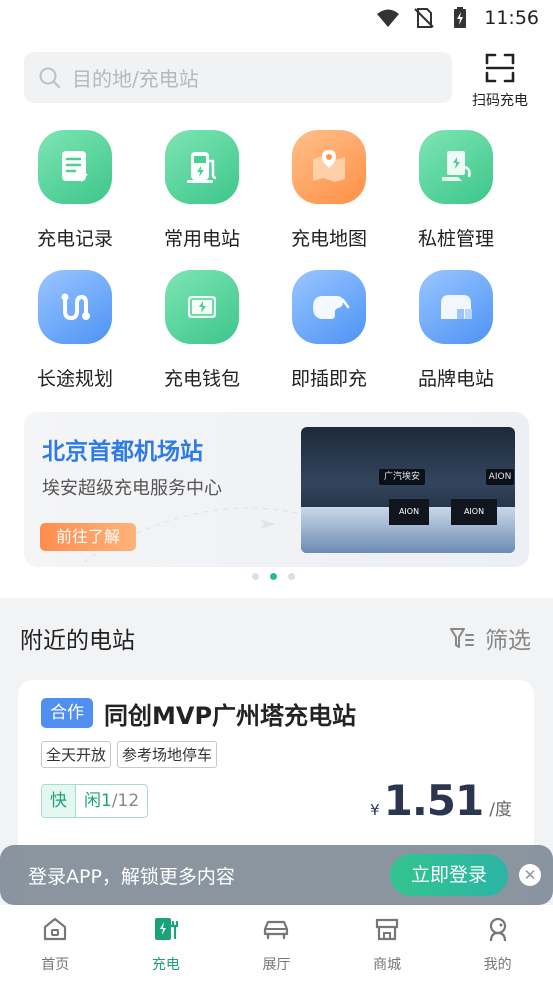  What do you see at coordinates (230, 716) in the screenshot?
I see `station-name: 同创MVP广州塔充电站` at bounding box center [230, 716].